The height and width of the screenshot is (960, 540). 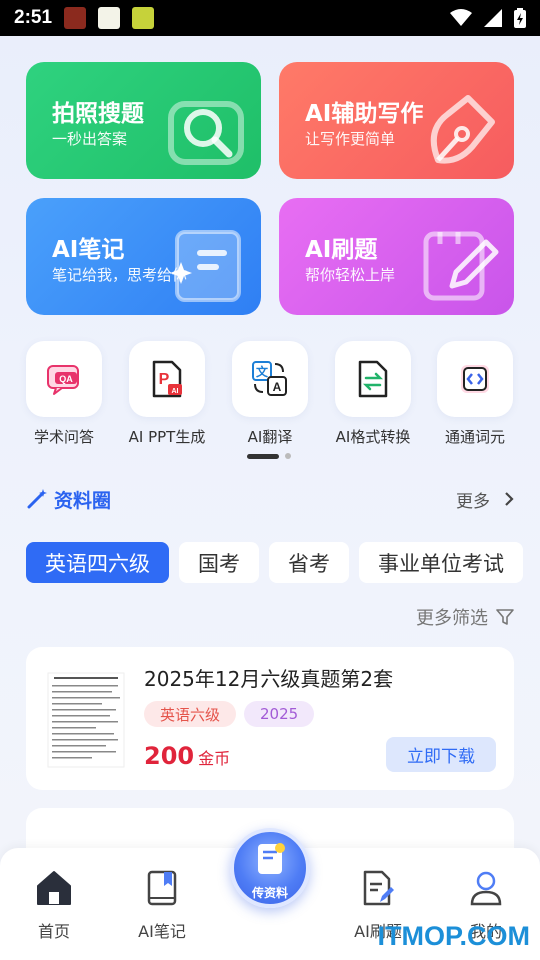 I want to click on card-subtitle: 帮你轻松上岸, so click(x=350, y=275).